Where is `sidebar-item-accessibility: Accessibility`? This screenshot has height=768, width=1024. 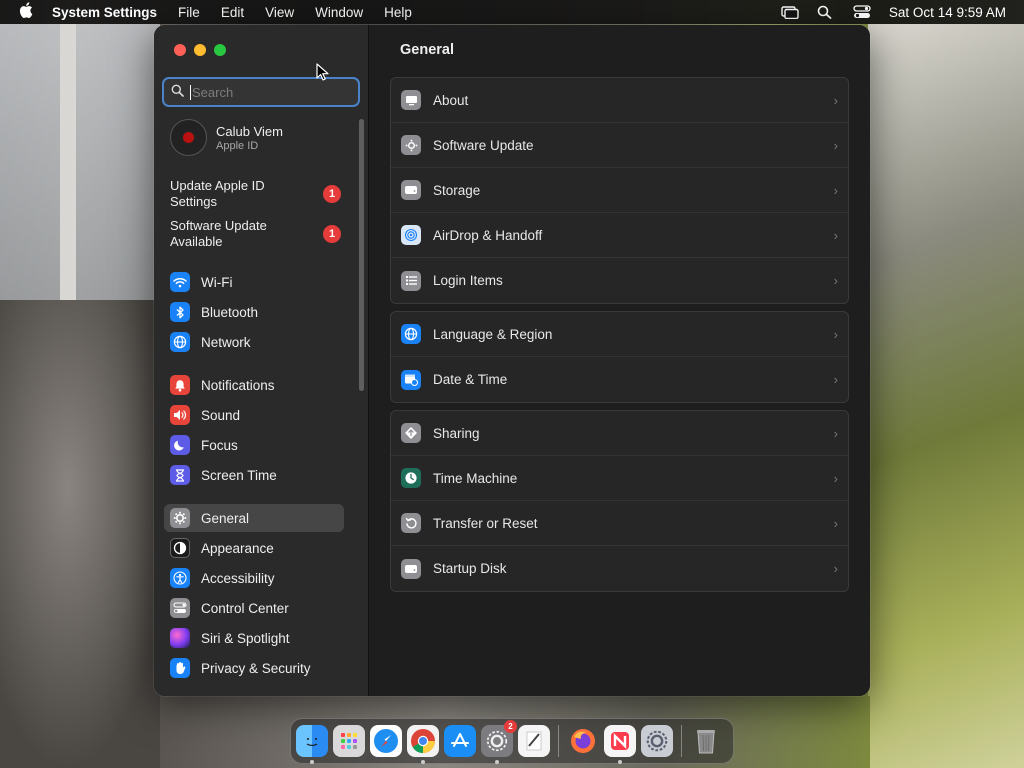
sidebar-item-accessibility: Accessibility is located at coordinates (254, 578).